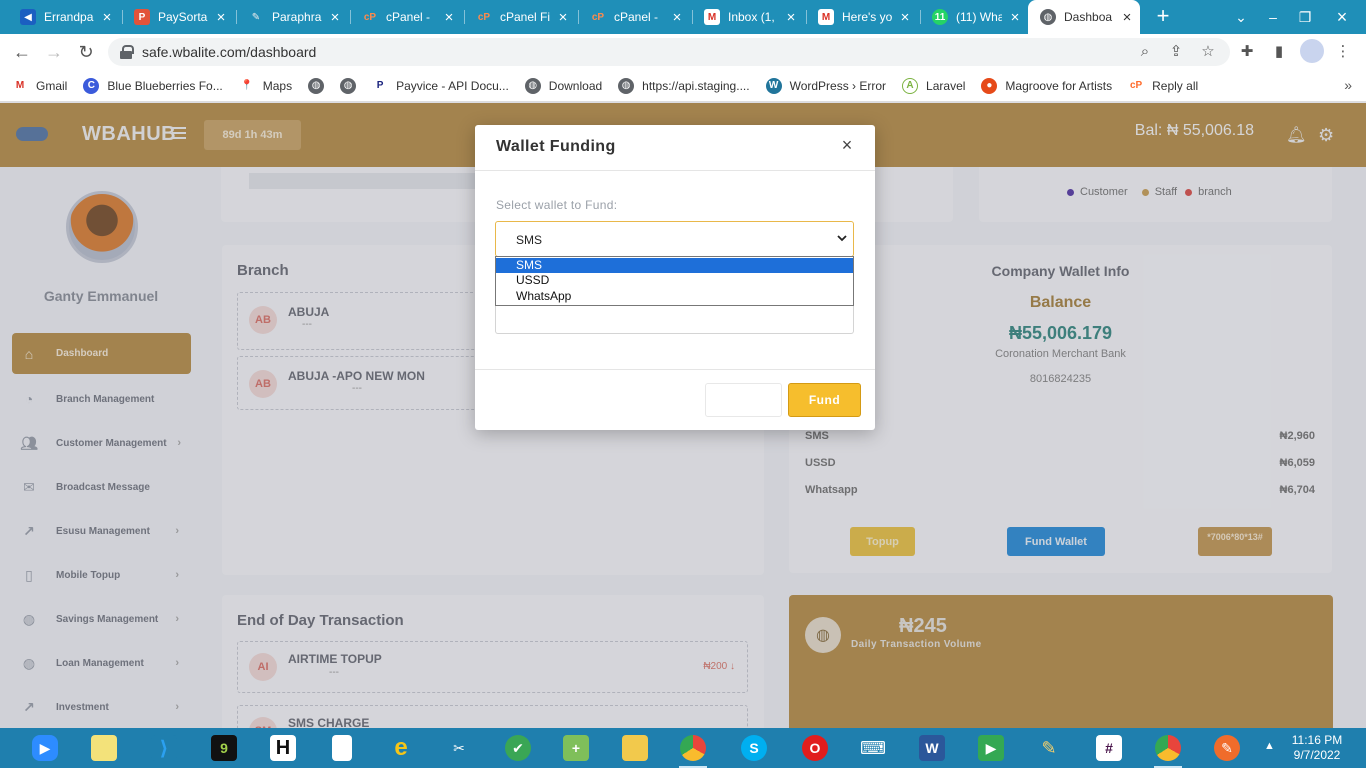  What do you see at coordinates (1176, 51) in the screenshot?
I see `share-icon: ⇪` at bounding box center [1176, 51].